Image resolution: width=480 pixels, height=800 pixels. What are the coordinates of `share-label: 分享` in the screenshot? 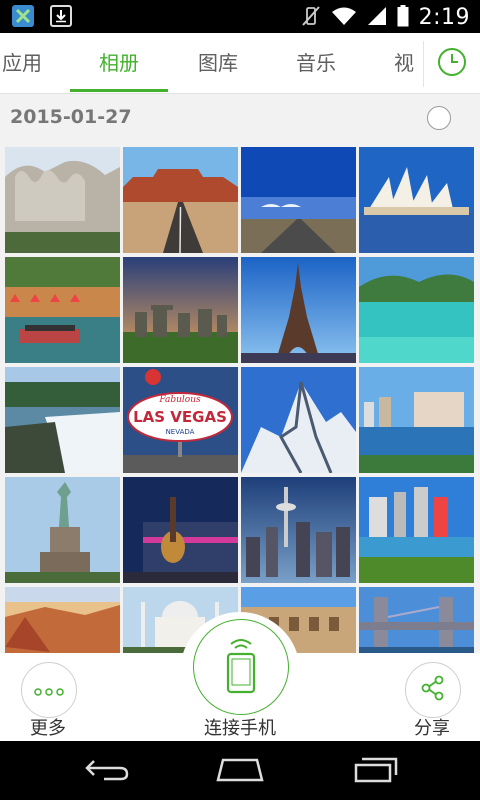 It's located at (432, 728).